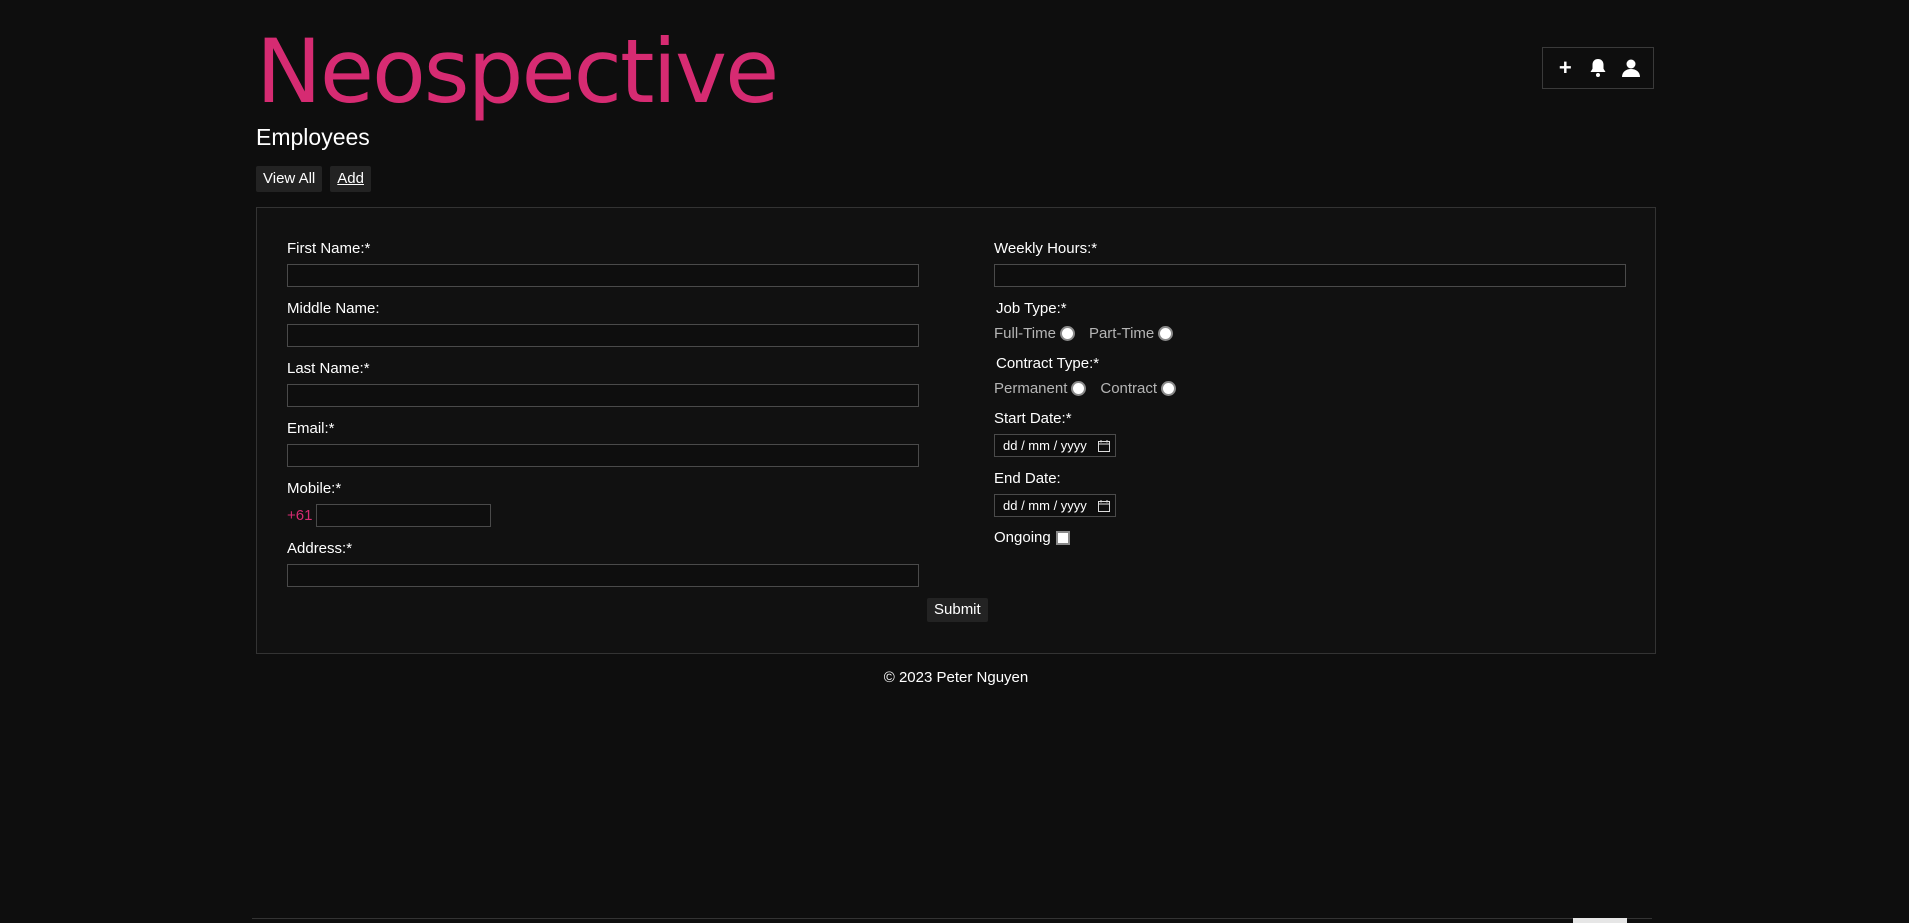  What do you see at coordinates (1310, 537) in the screenshot?
I see `ongoing-row: Ongoing` at bounding box center [1310, 537].